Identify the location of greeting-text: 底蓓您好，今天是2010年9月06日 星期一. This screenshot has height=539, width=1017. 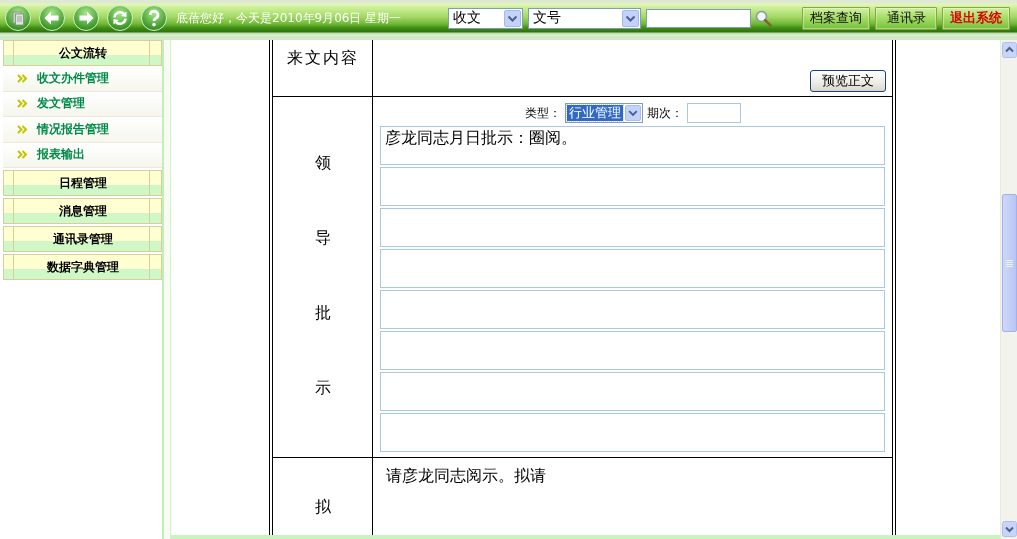
(289, 18).